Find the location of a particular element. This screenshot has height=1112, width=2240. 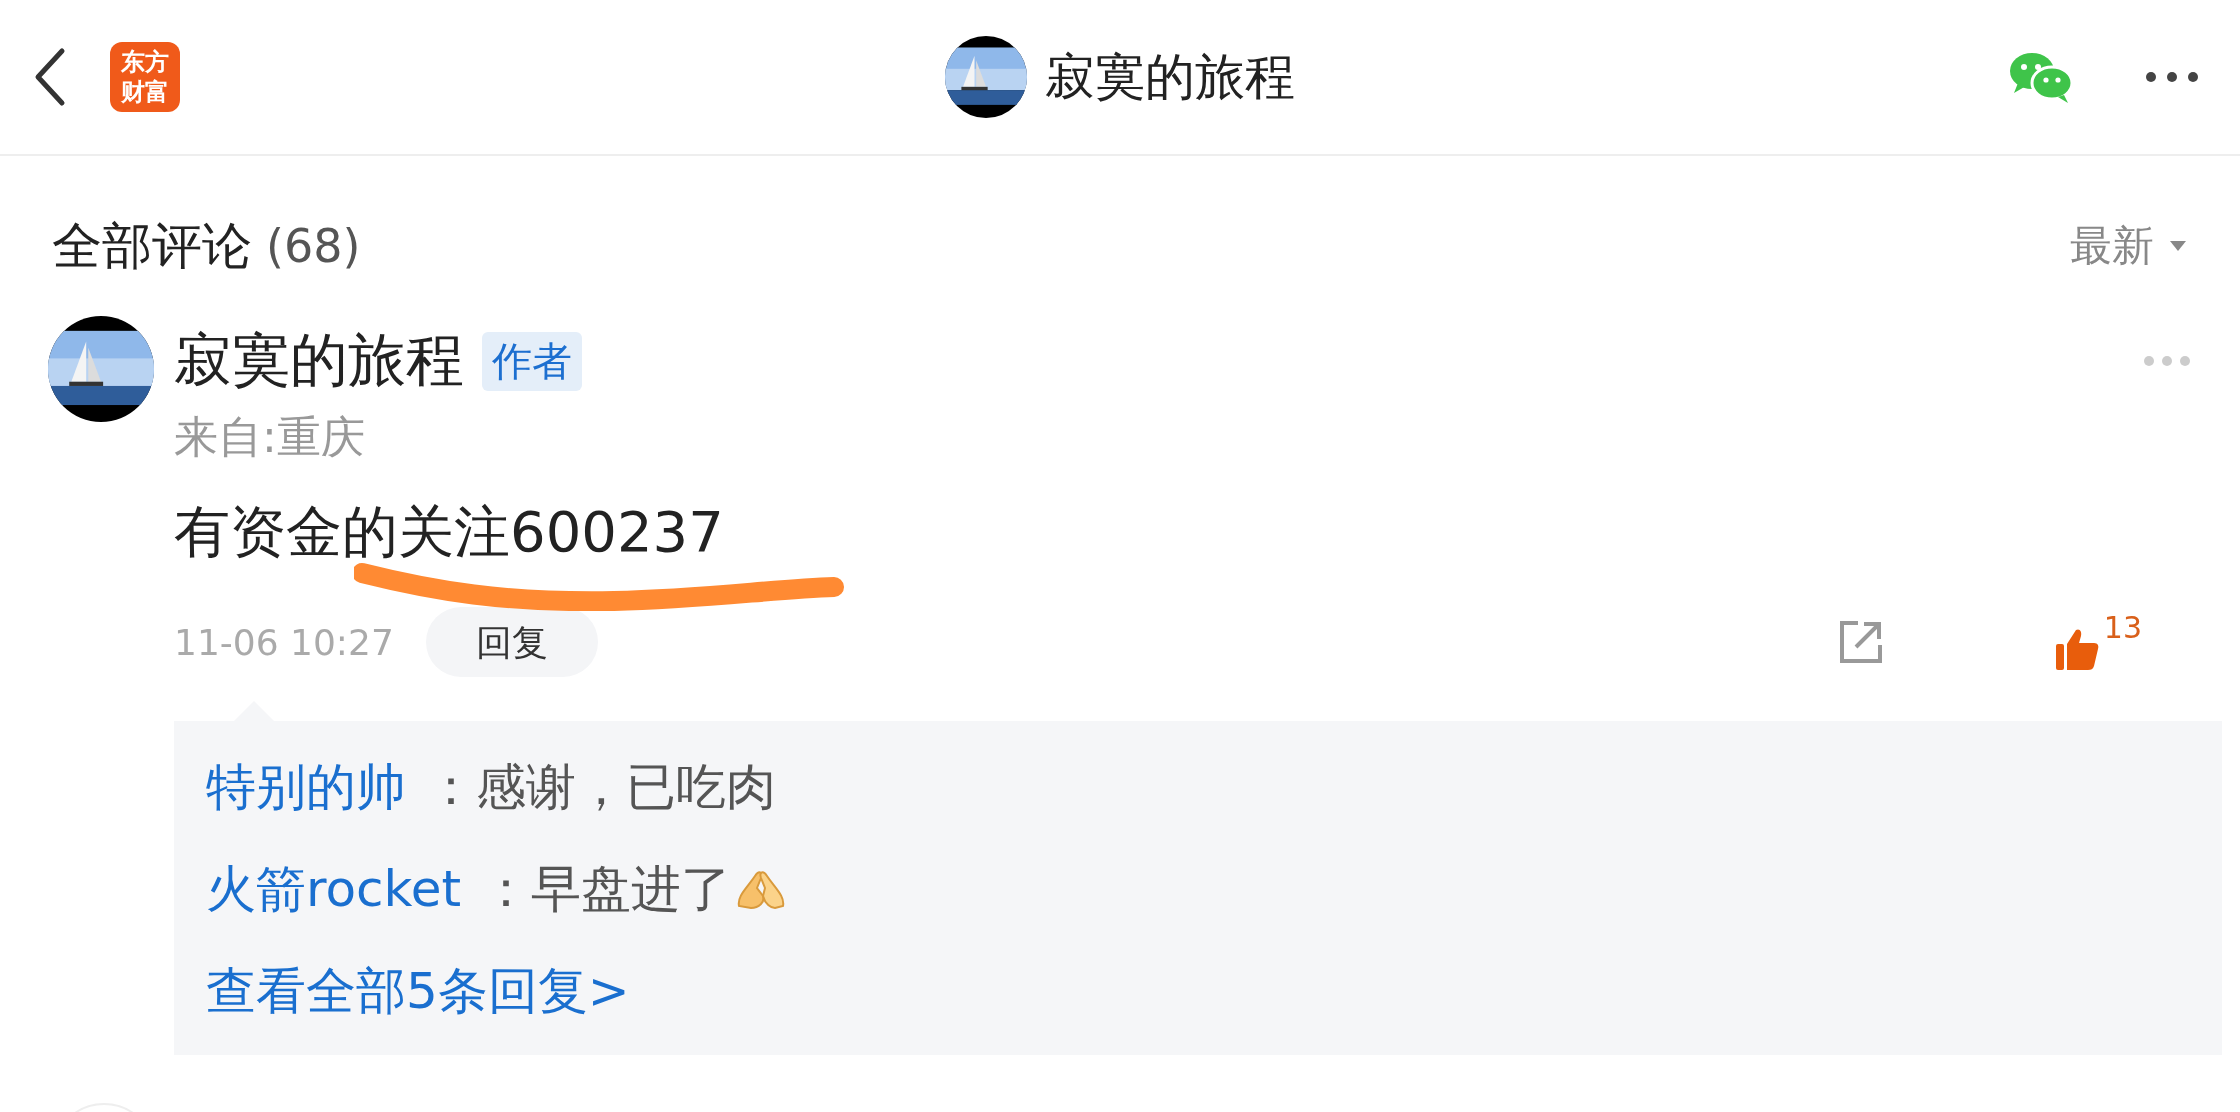

page-title: 寂寞的旅程 is located at coordinates (1170, 77).